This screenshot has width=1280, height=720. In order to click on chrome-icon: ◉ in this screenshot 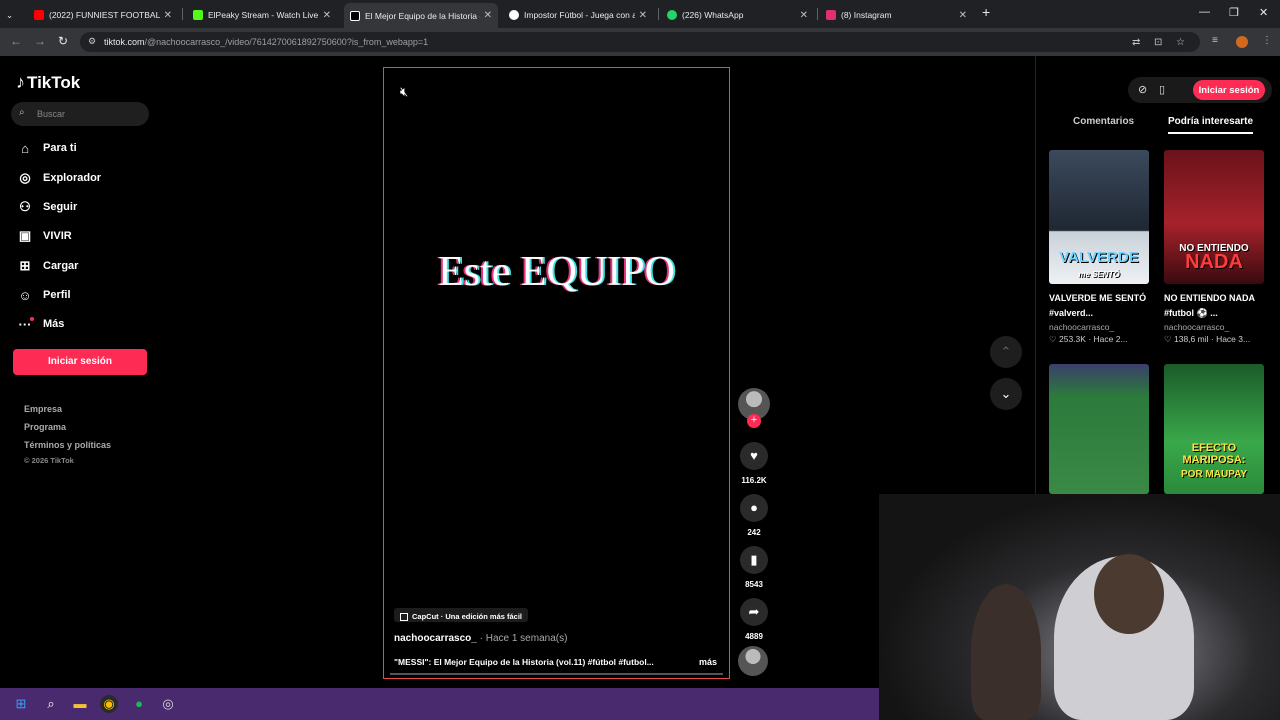, I will do `click(109, 704)`.